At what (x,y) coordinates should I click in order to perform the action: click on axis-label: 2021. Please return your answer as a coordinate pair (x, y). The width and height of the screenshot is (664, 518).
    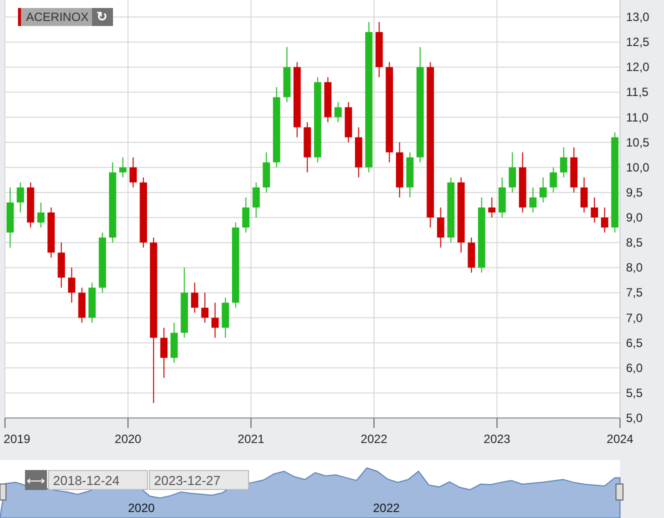
    Looking at the image, I should click on (251, 439).